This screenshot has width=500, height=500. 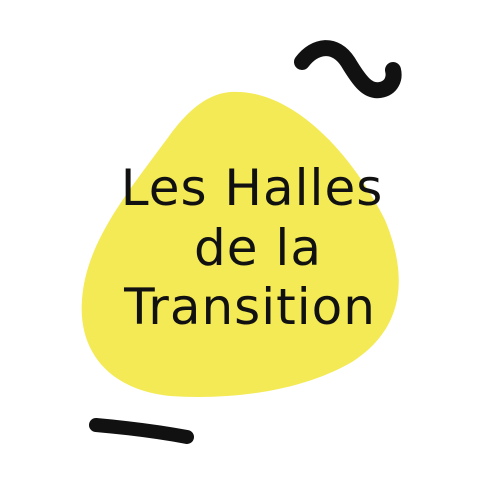 I want to click on dash-decoration, so click(x=141, y=431).